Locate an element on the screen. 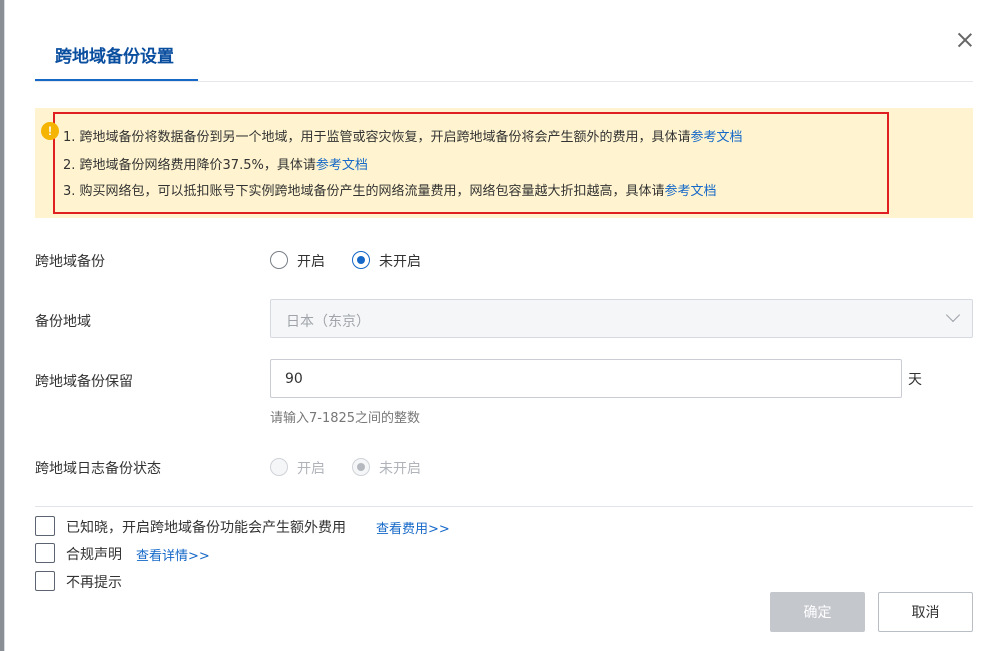 The height and width of the screenshot is (651, 1002). form-divider is located at coordinates (504, 506).